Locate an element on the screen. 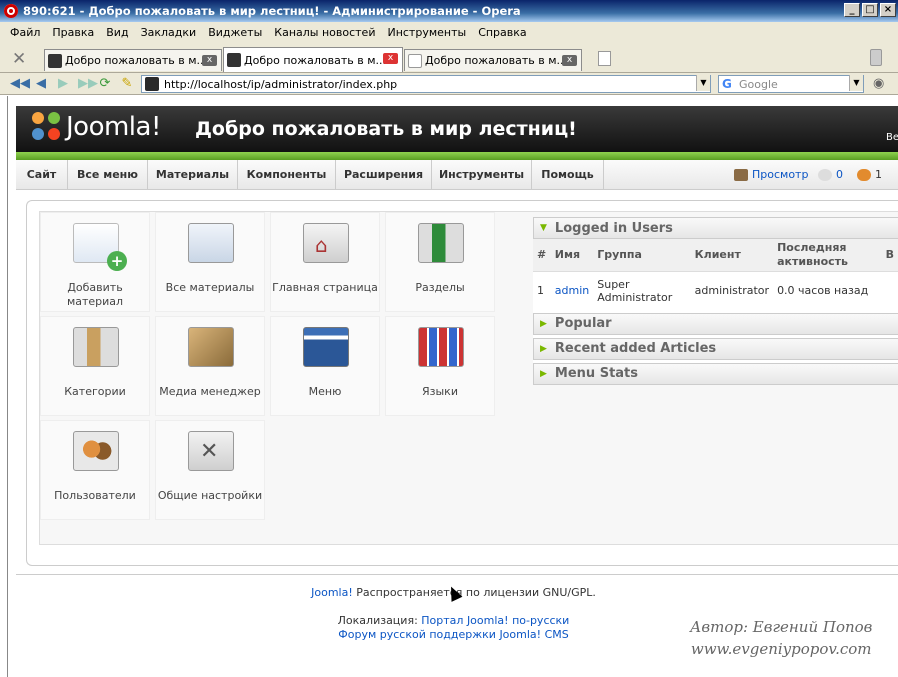  menu-widgets: Виджеты is located at coordinates (235, 32).